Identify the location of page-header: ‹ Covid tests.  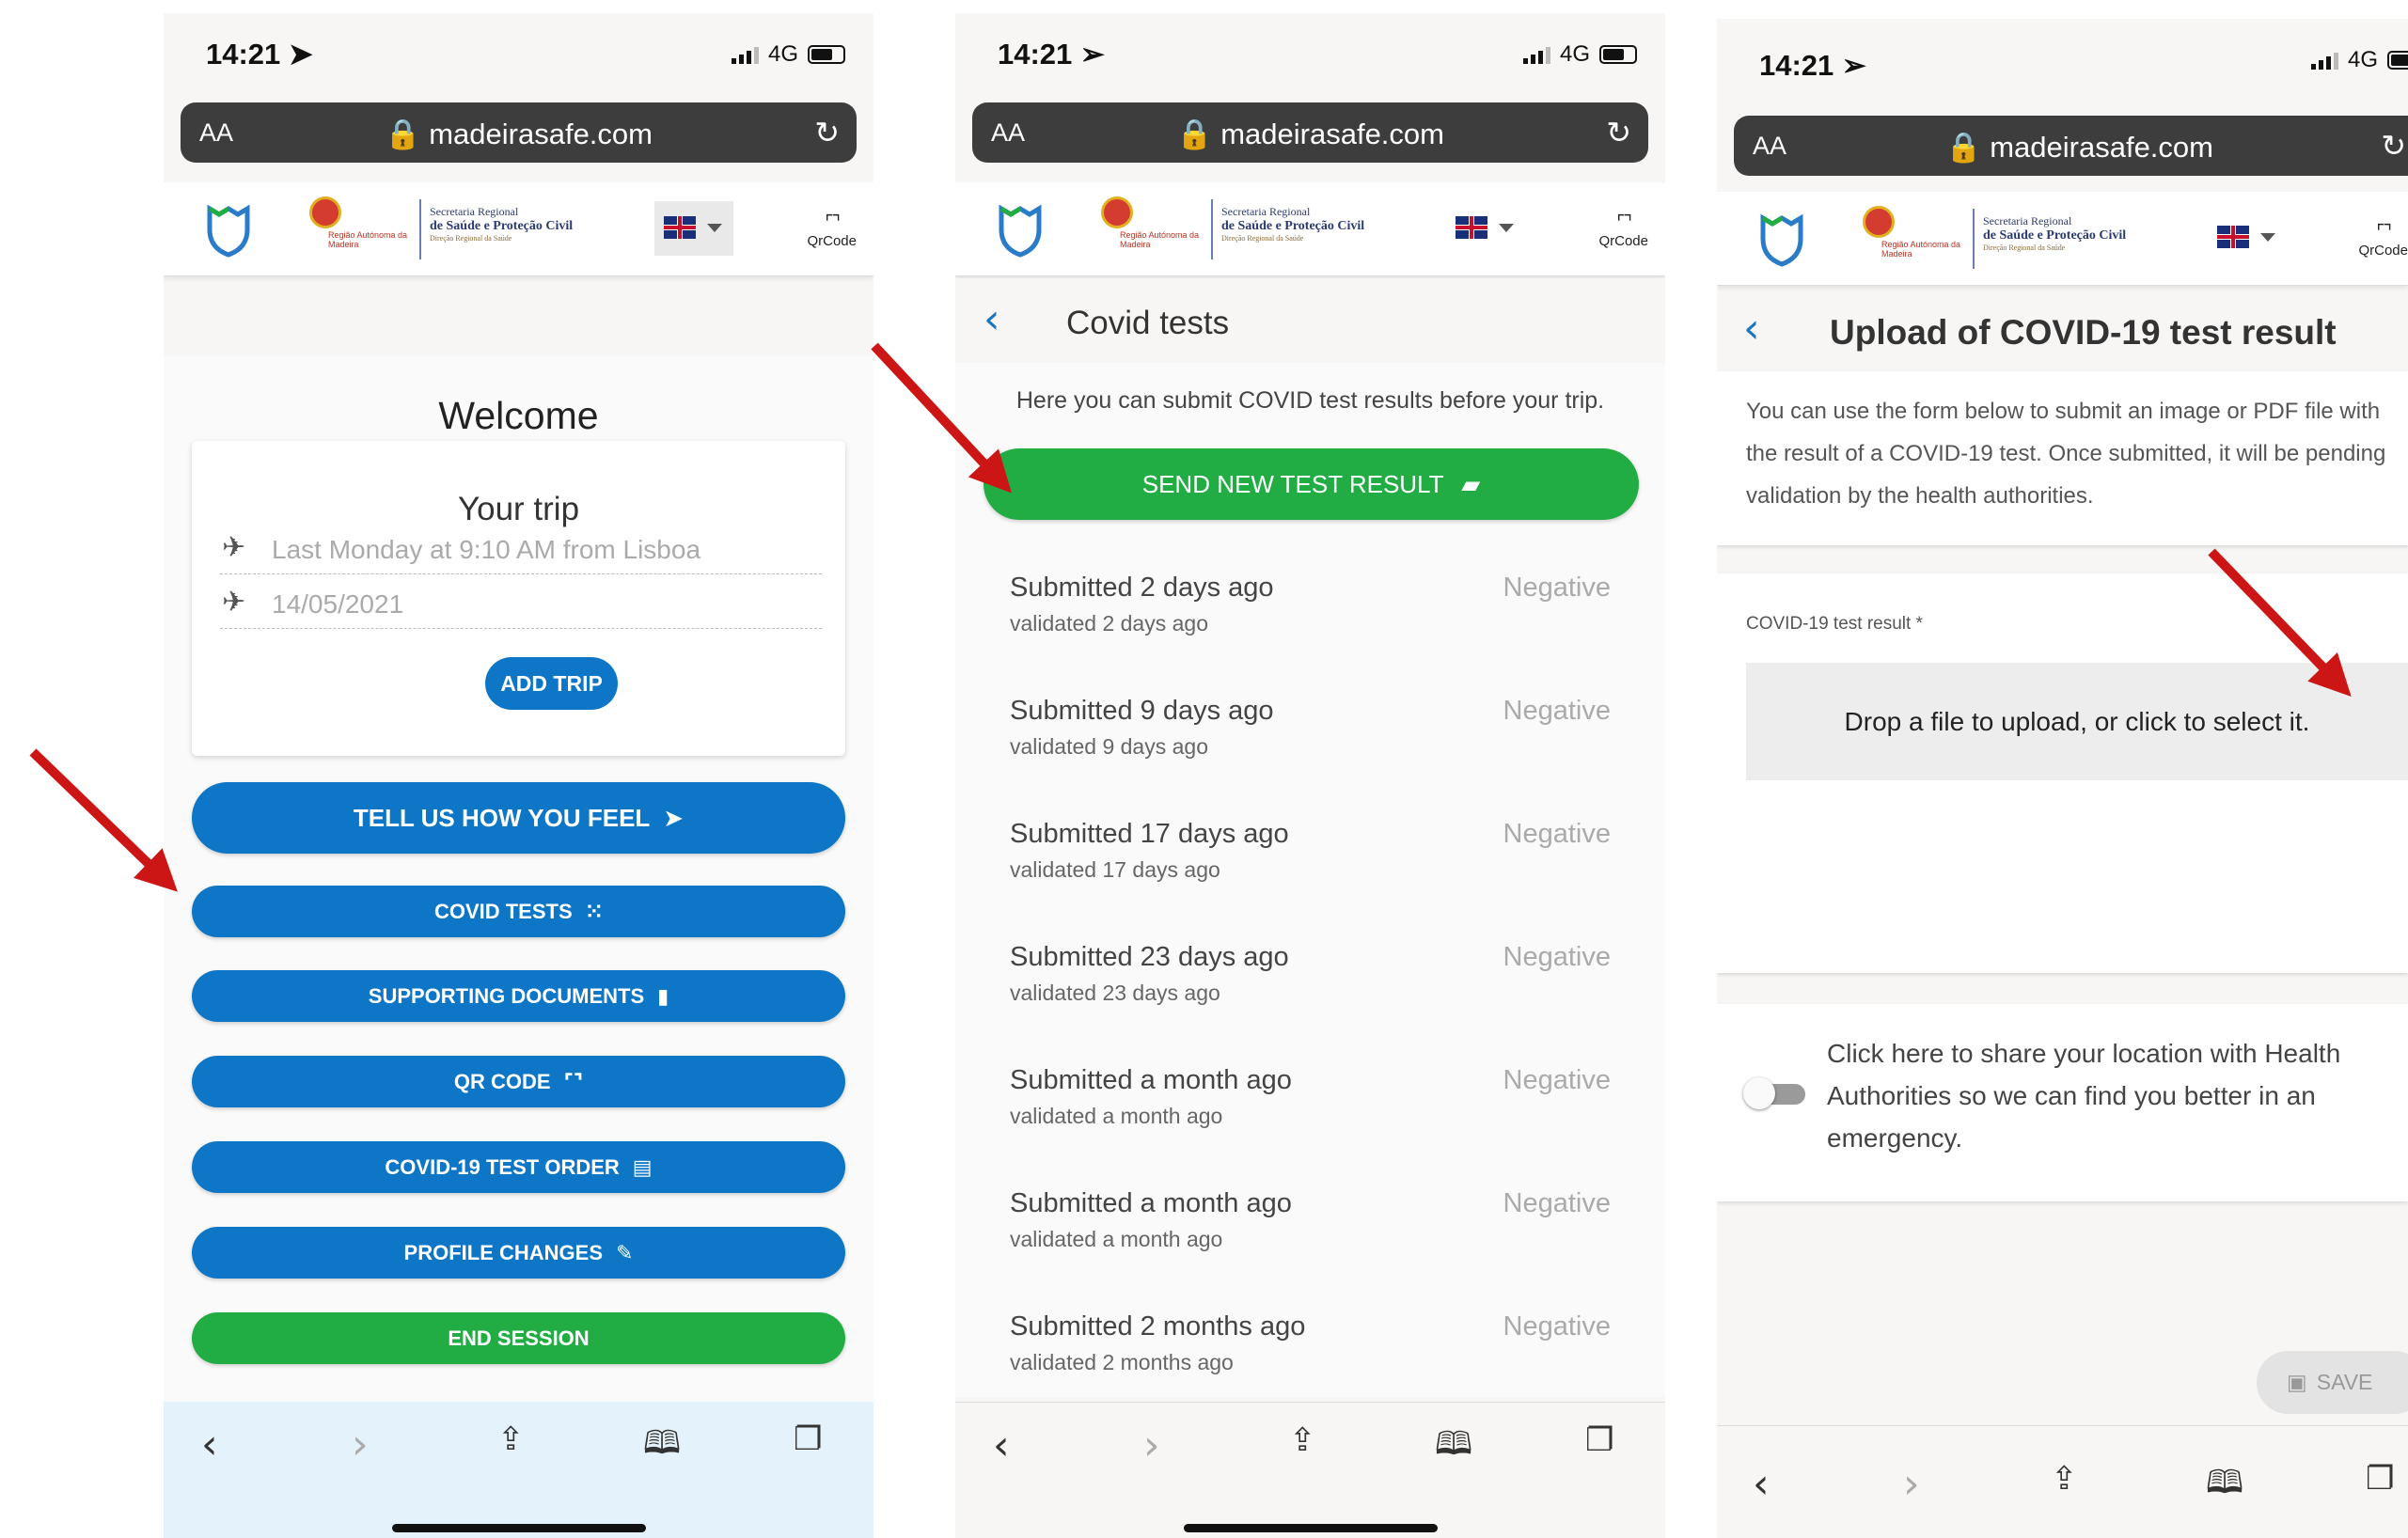
(1310, 320).